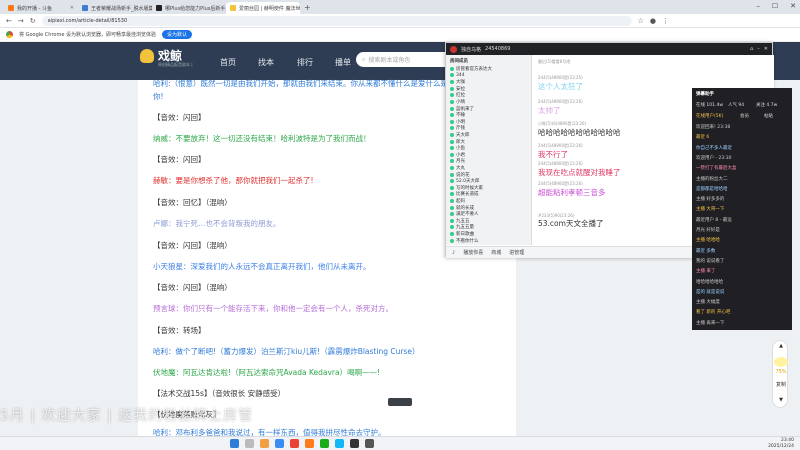 This screenshot has width=800, height=450. I want to click on chrome-taskbar-icon, so click(294, 443).